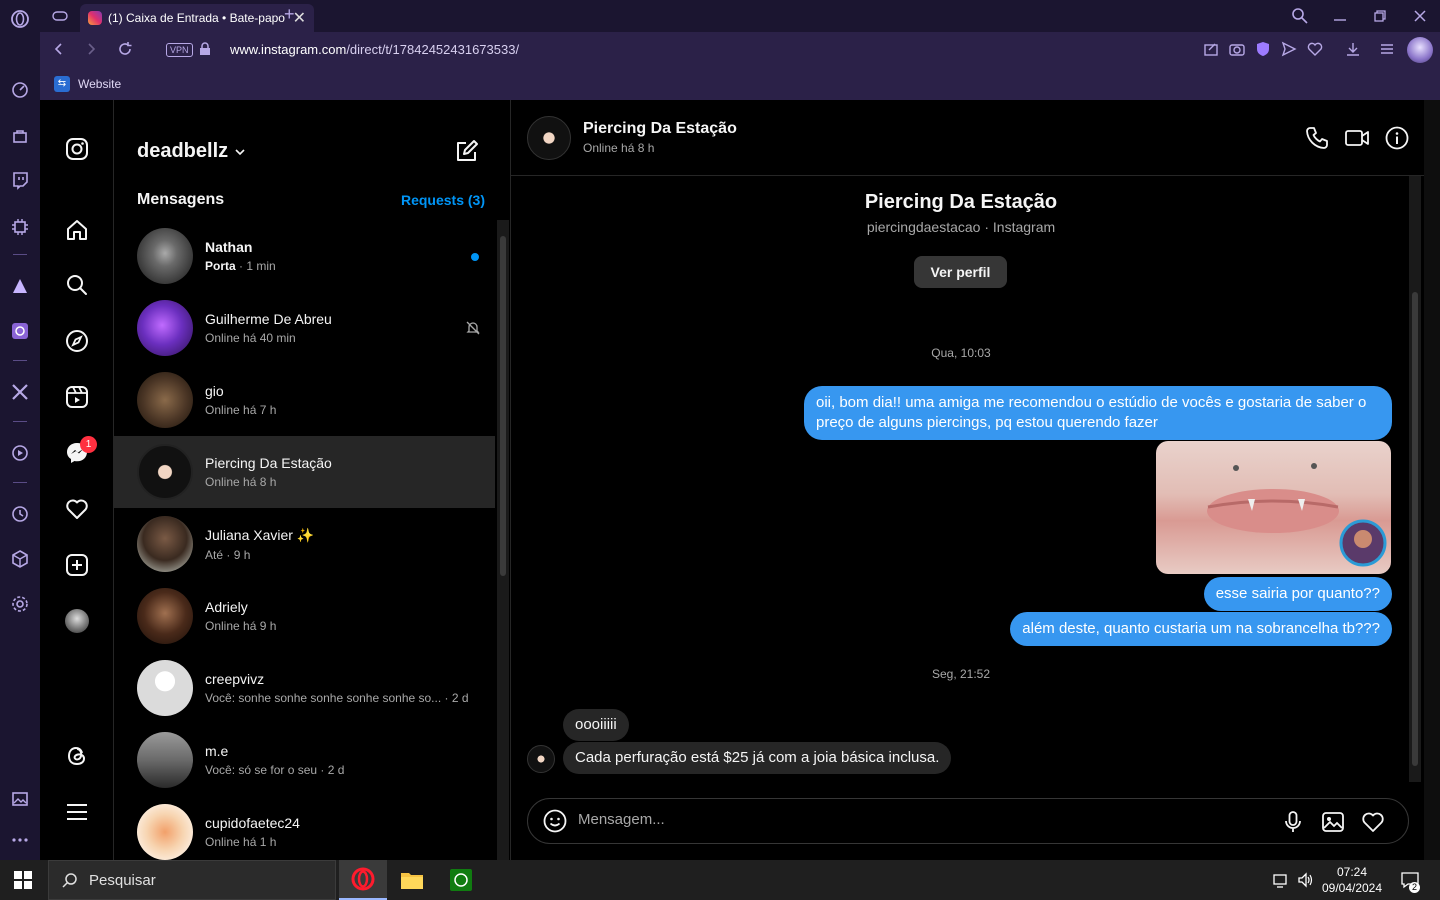 This screenshot has width=1440, height=900. What do you see at coordinates (467, 151) in the screenshot?
I see `new-message-icon` at bounding box center [467, 151].